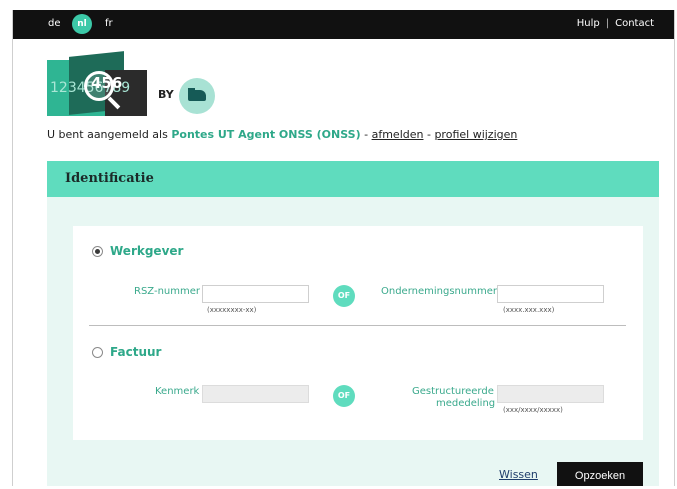 This screenshot has height=489, width=677. I want to click on partner-logo-icon, so click(197, 96).